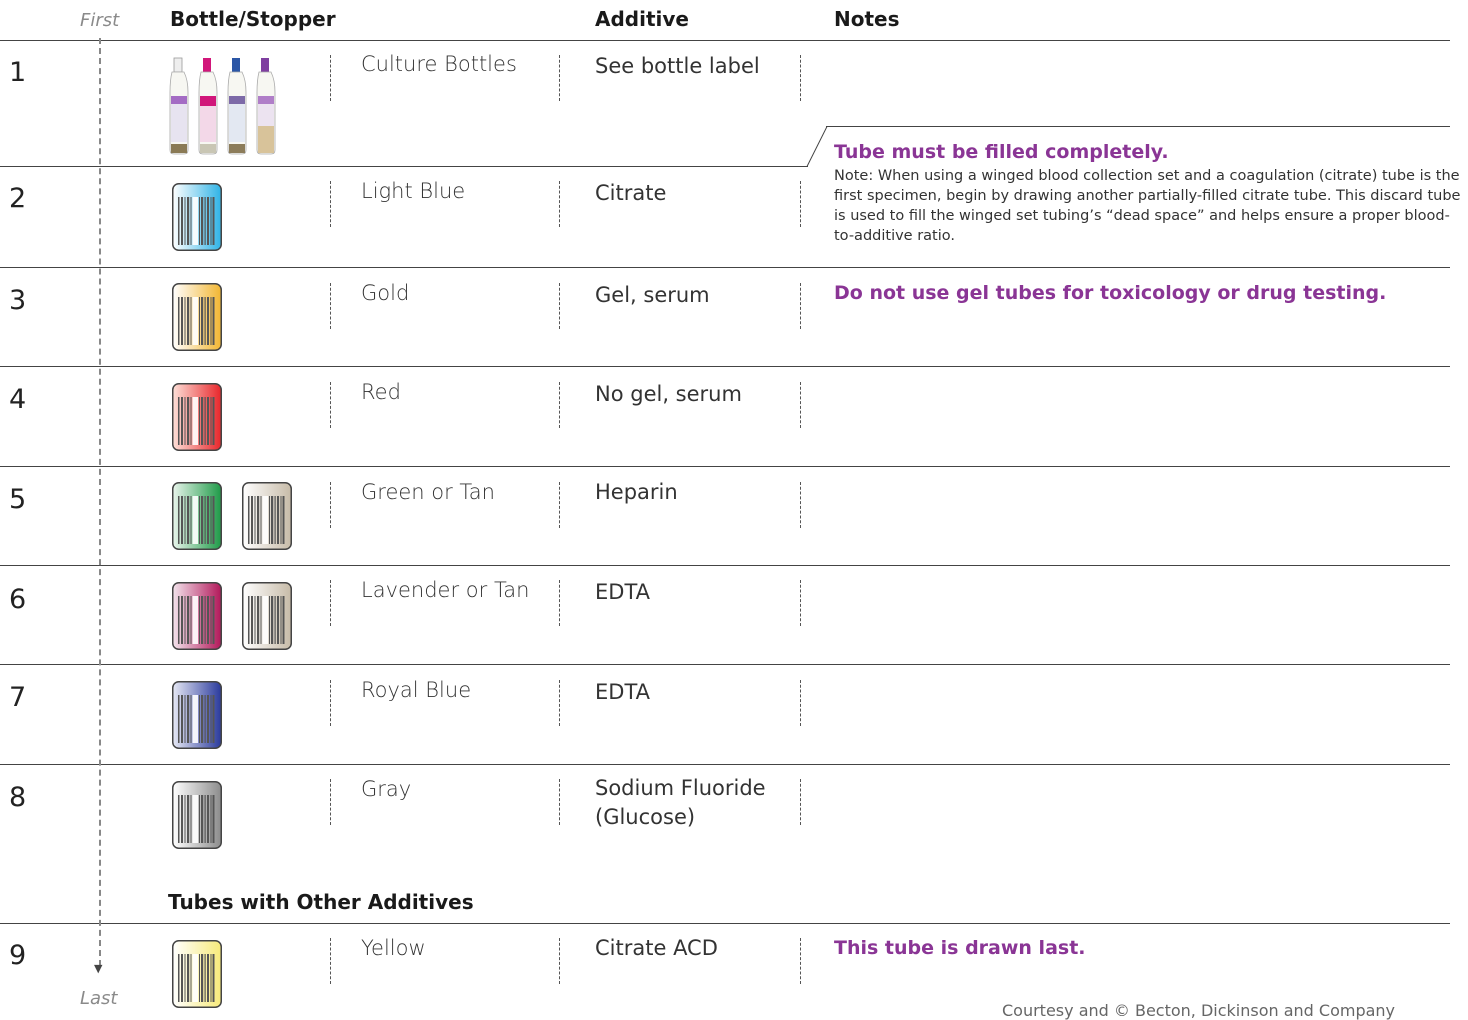 This screenshot has width=1468, height=1020. What do you see at coordinates (18, 72) in the screenshot?
I see `row-number: 1` at bounding box center [18, 72].